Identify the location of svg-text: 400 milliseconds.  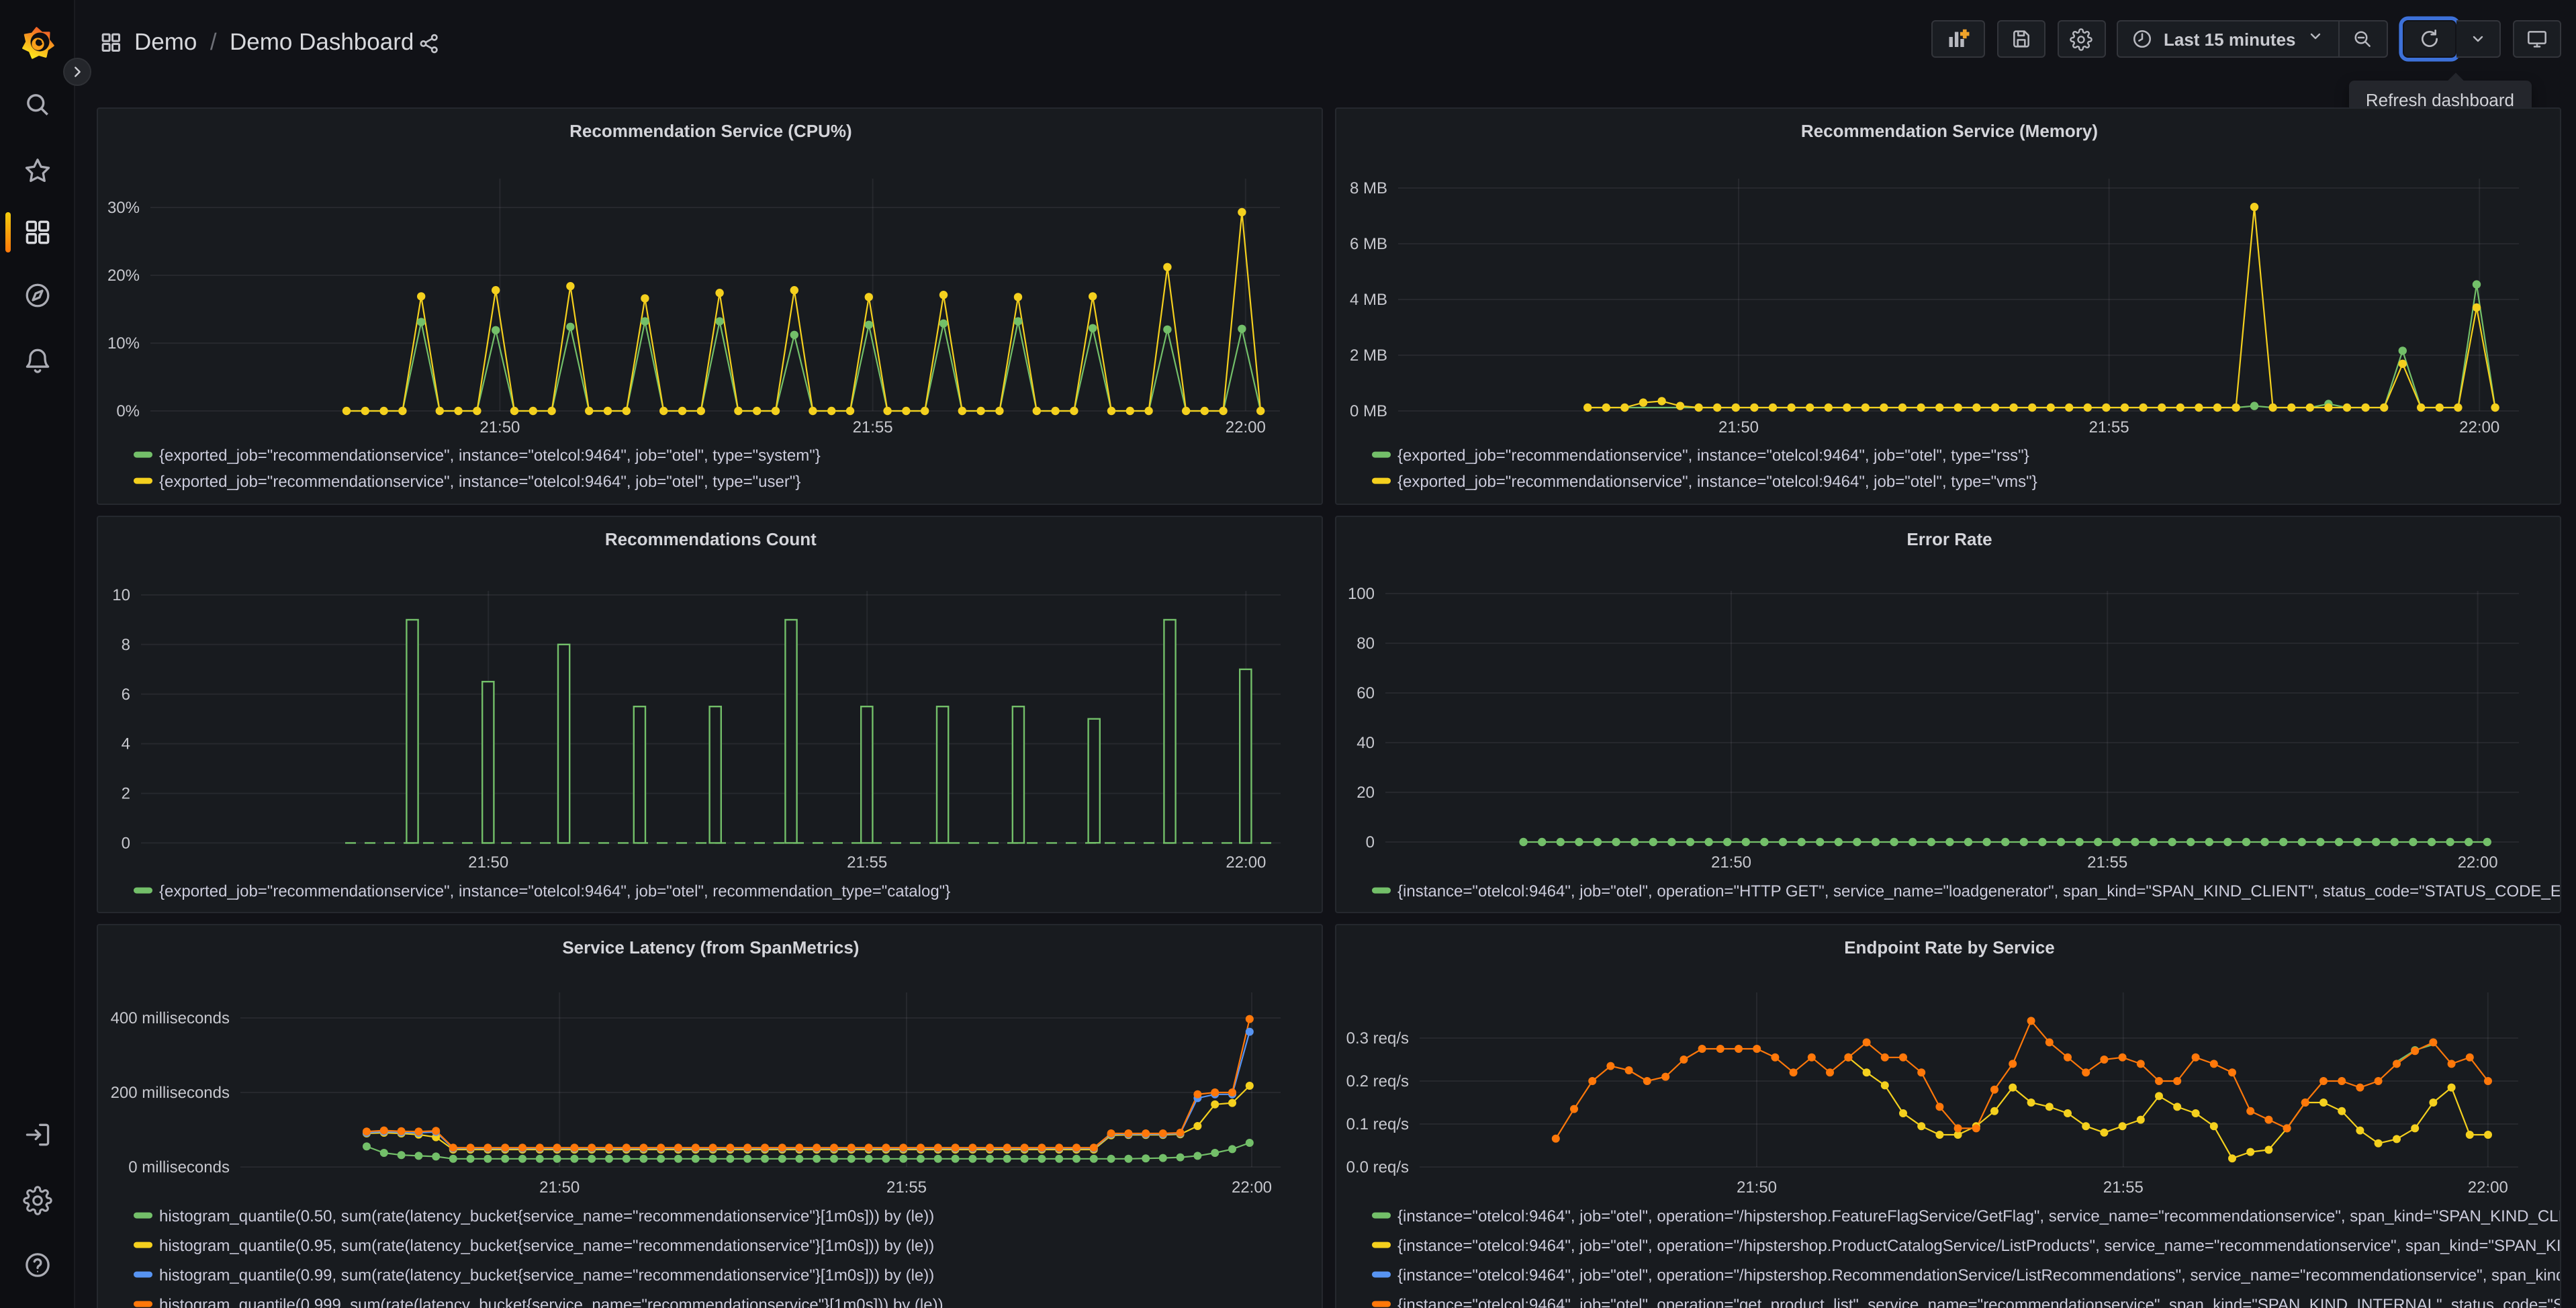
(170, 1018).